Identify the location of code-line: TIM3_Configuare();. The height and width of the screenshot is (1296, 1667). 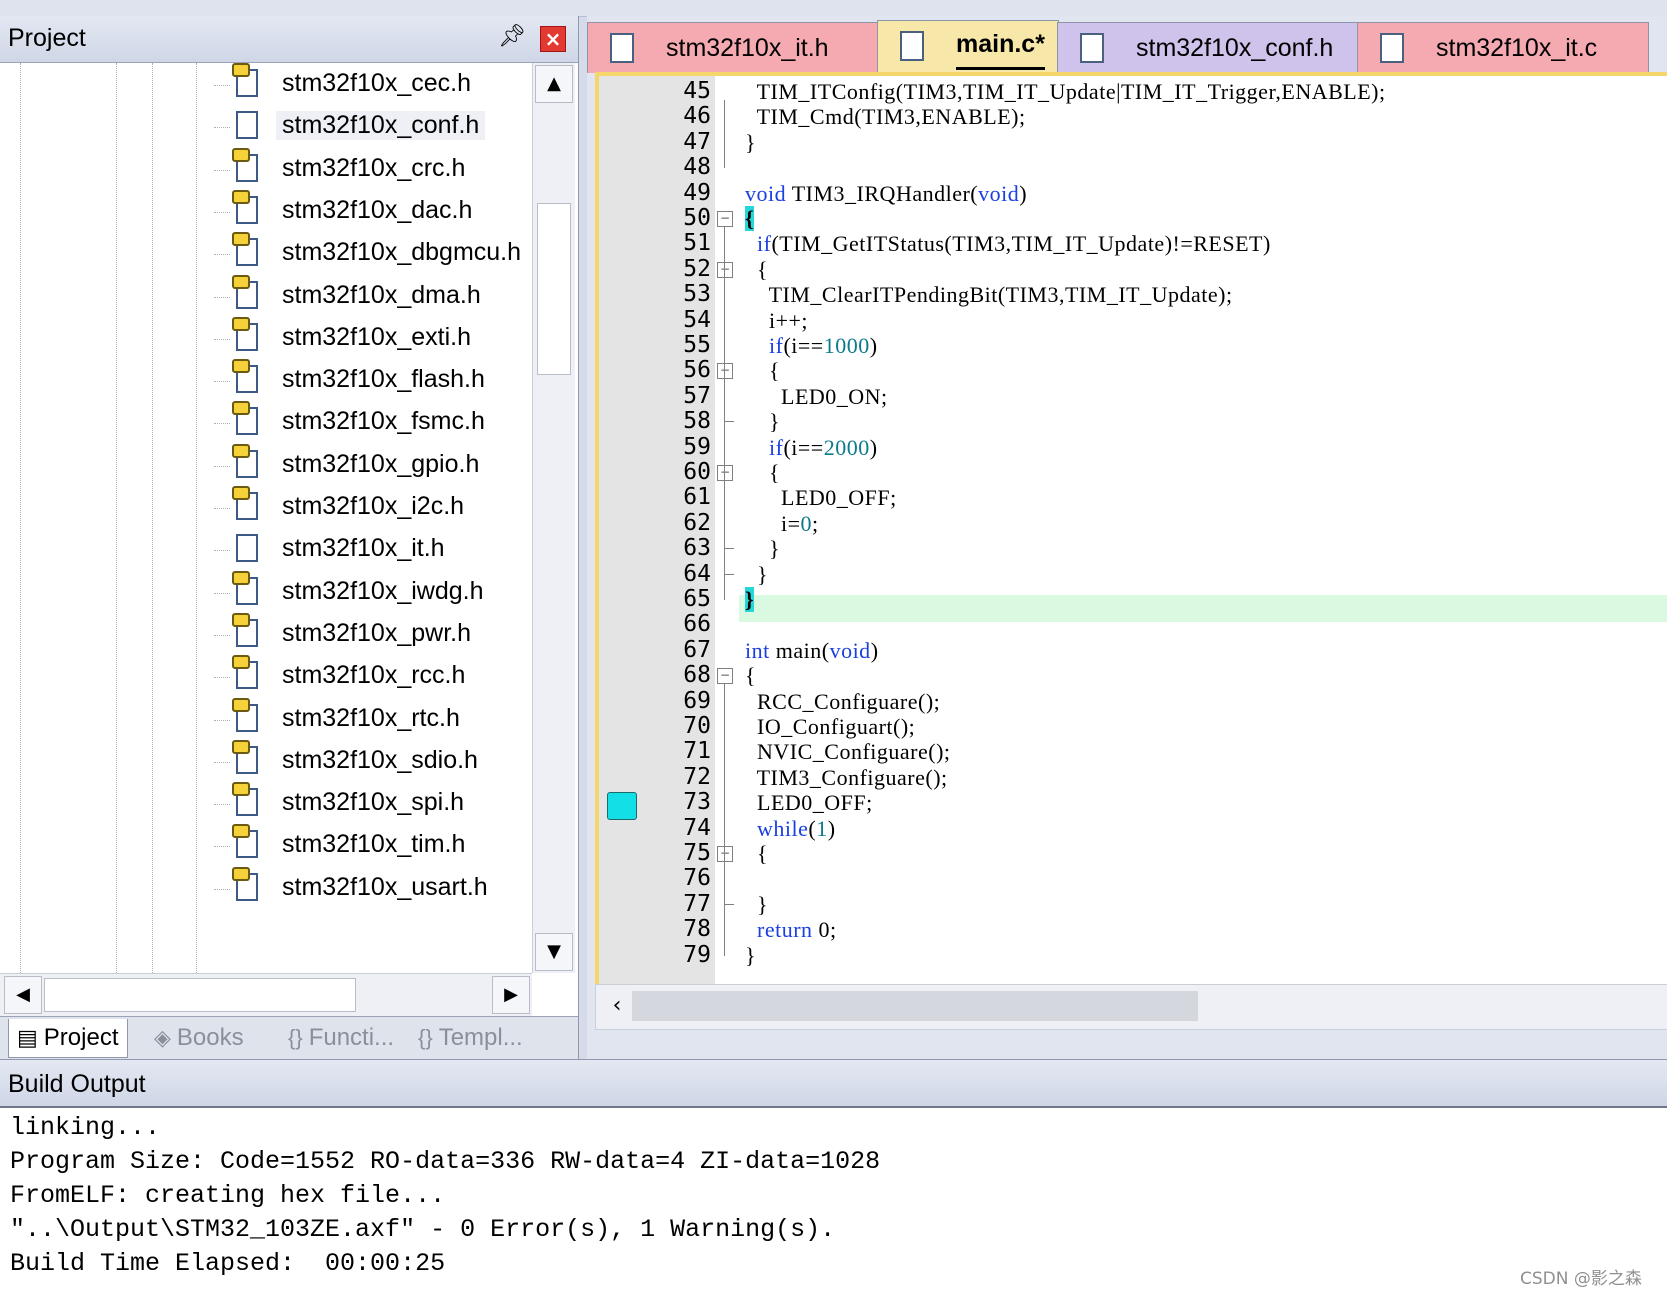
(846, 778).